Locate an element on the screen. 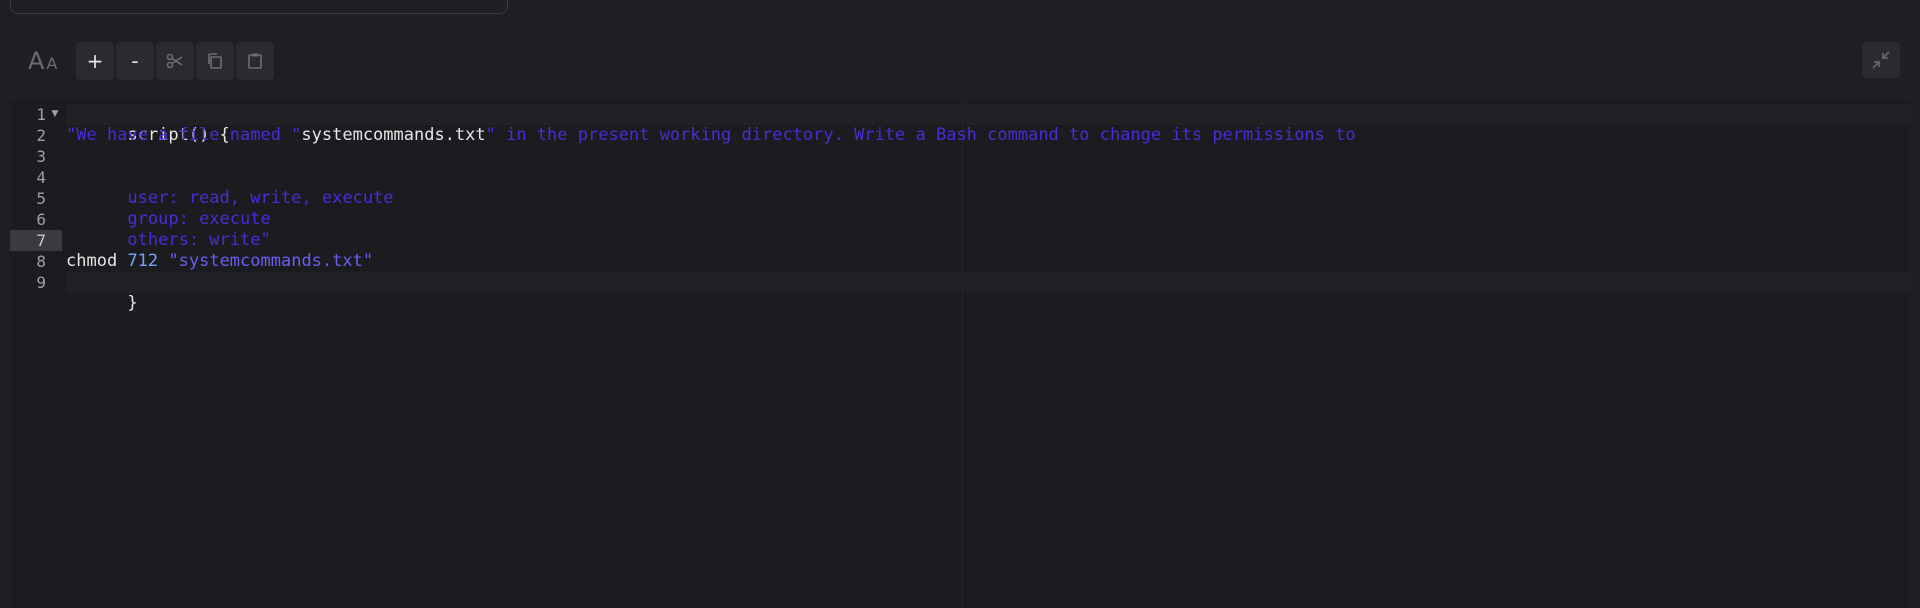  editor-toolbar: A A + - is located at coordinates (151, 61).